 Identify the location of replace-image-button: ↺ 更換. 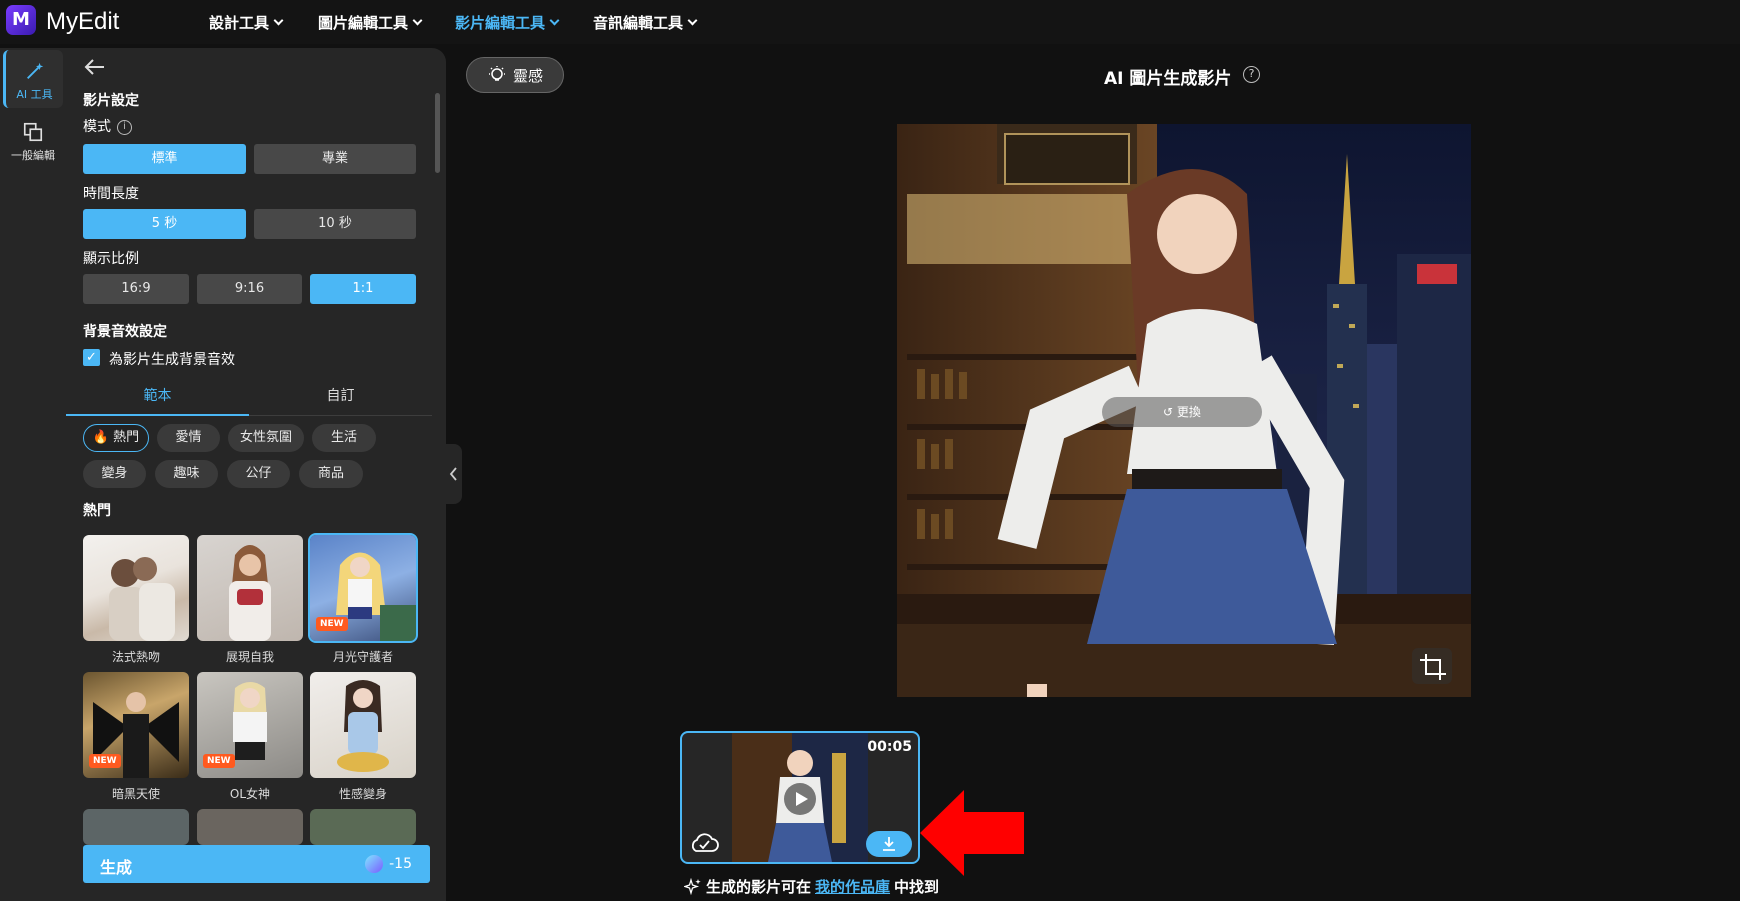
(1182, 412).